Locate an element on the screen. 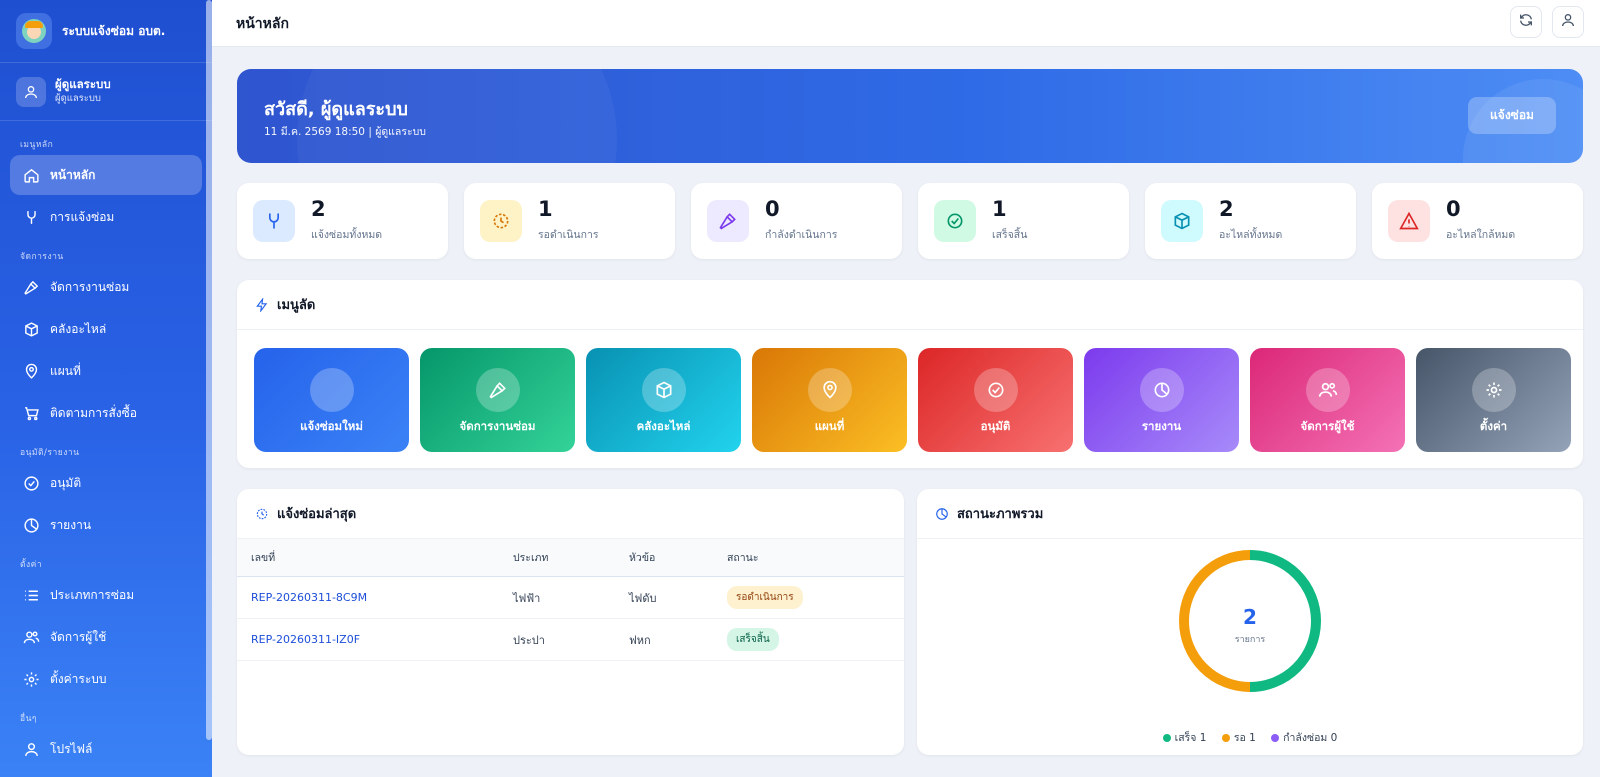 Image resolution: width=1600 pixels, height=777 pixels. sidebar-scrollbar is located at coordinates (209, 370).